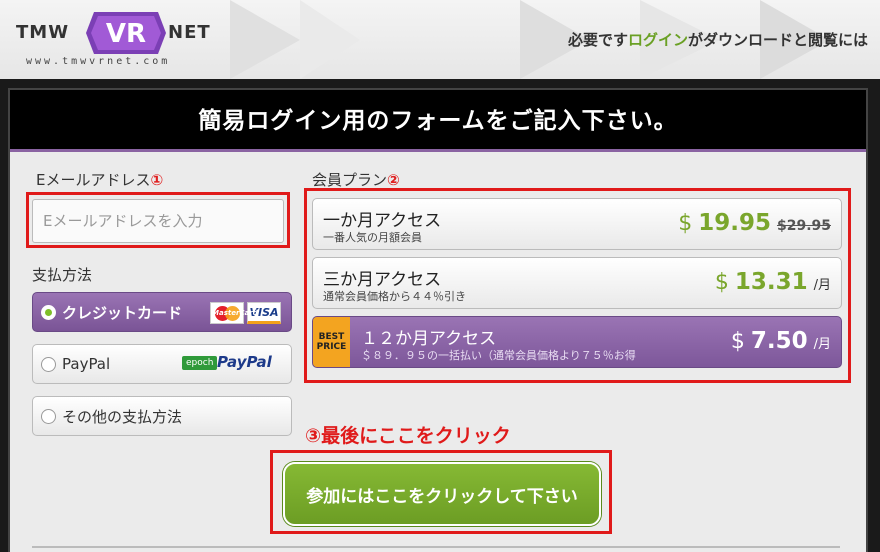 Image resolution: width=880 pixels, height=552 pixels. What do you see at coordinates (382, 221) in the screenshot?
I see `plan-name: 一か月アクセス` at bounding box center [382, 221].